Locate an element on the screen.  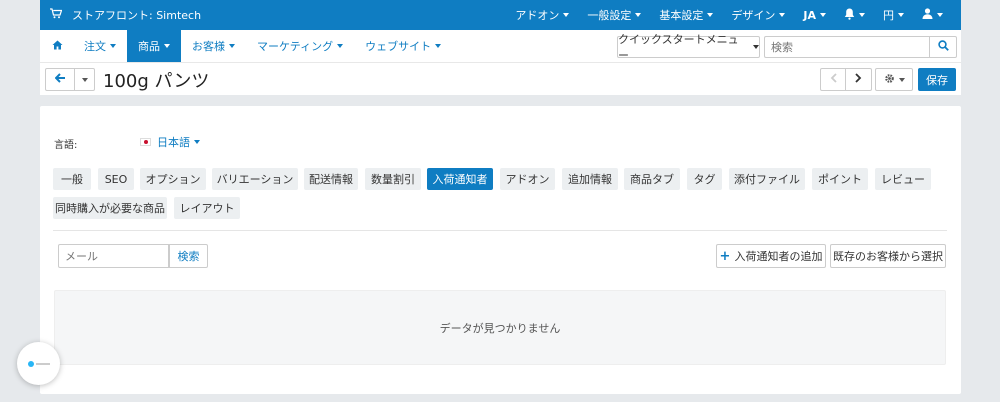
tab-variations: バリエーション is located at coordinates (255, 179).